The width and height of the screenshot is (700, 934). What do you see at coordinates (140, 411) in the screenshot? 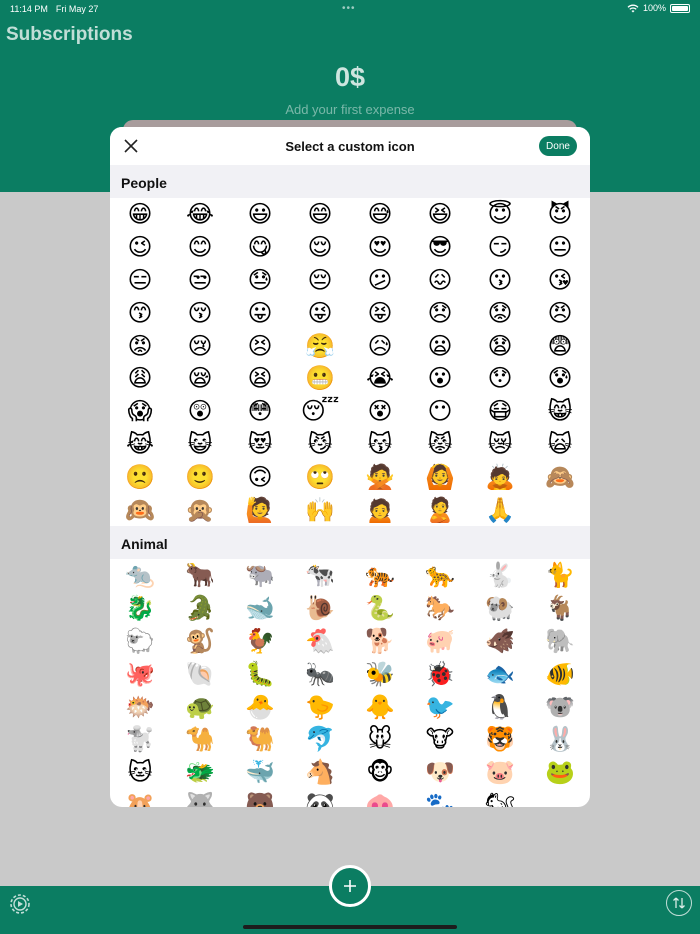
I see `emoji-option: 😱` at bounding box center [140, 411].